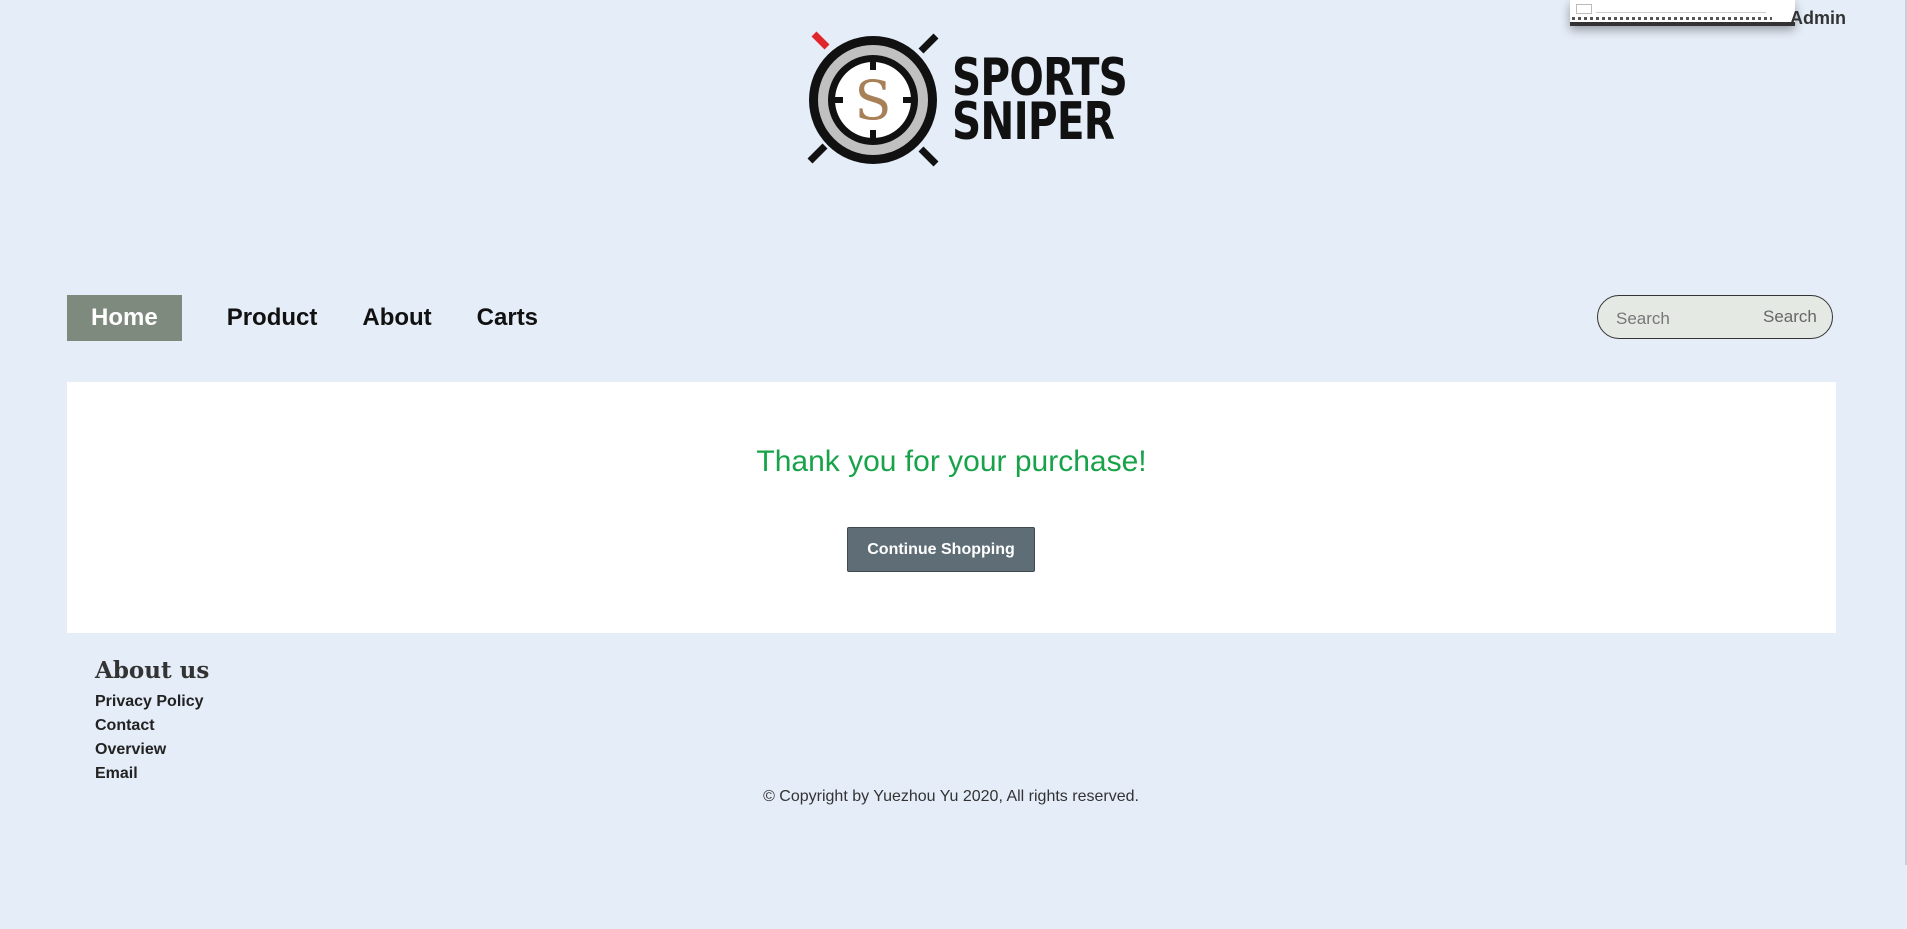 Image resolution: width=1907 pixels, height=929 pixels. What do you see at coordinates (149, 726) in the screenshot?
I see `footer-link-contact: Contact` at bounding box center [149, 726].